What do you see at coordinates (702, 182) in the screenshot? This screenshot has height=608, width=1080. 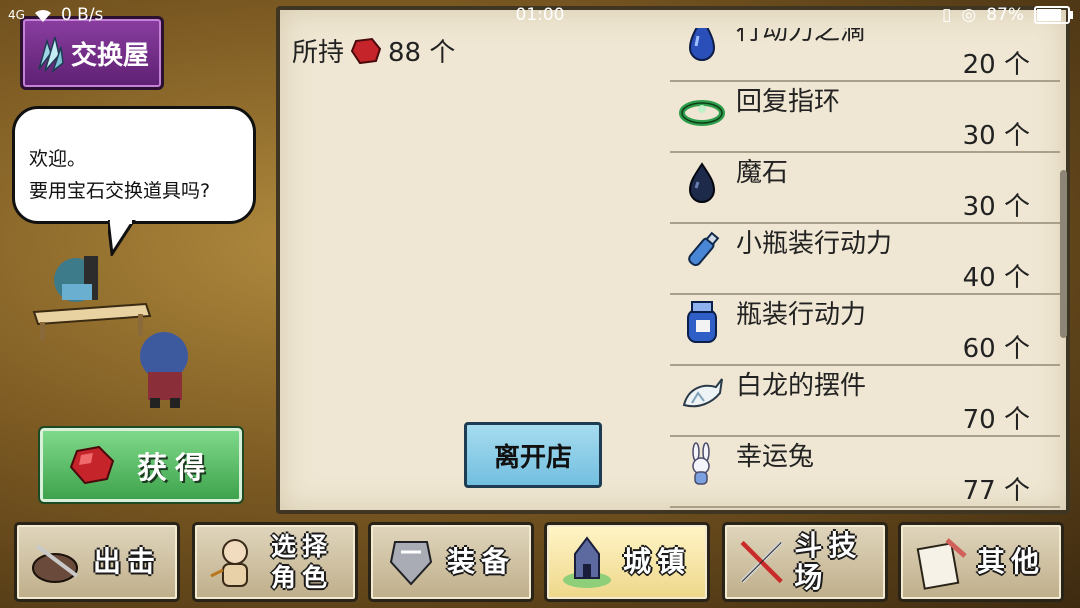 I see `dark-stone-icon` at bounding box center [702, 182].